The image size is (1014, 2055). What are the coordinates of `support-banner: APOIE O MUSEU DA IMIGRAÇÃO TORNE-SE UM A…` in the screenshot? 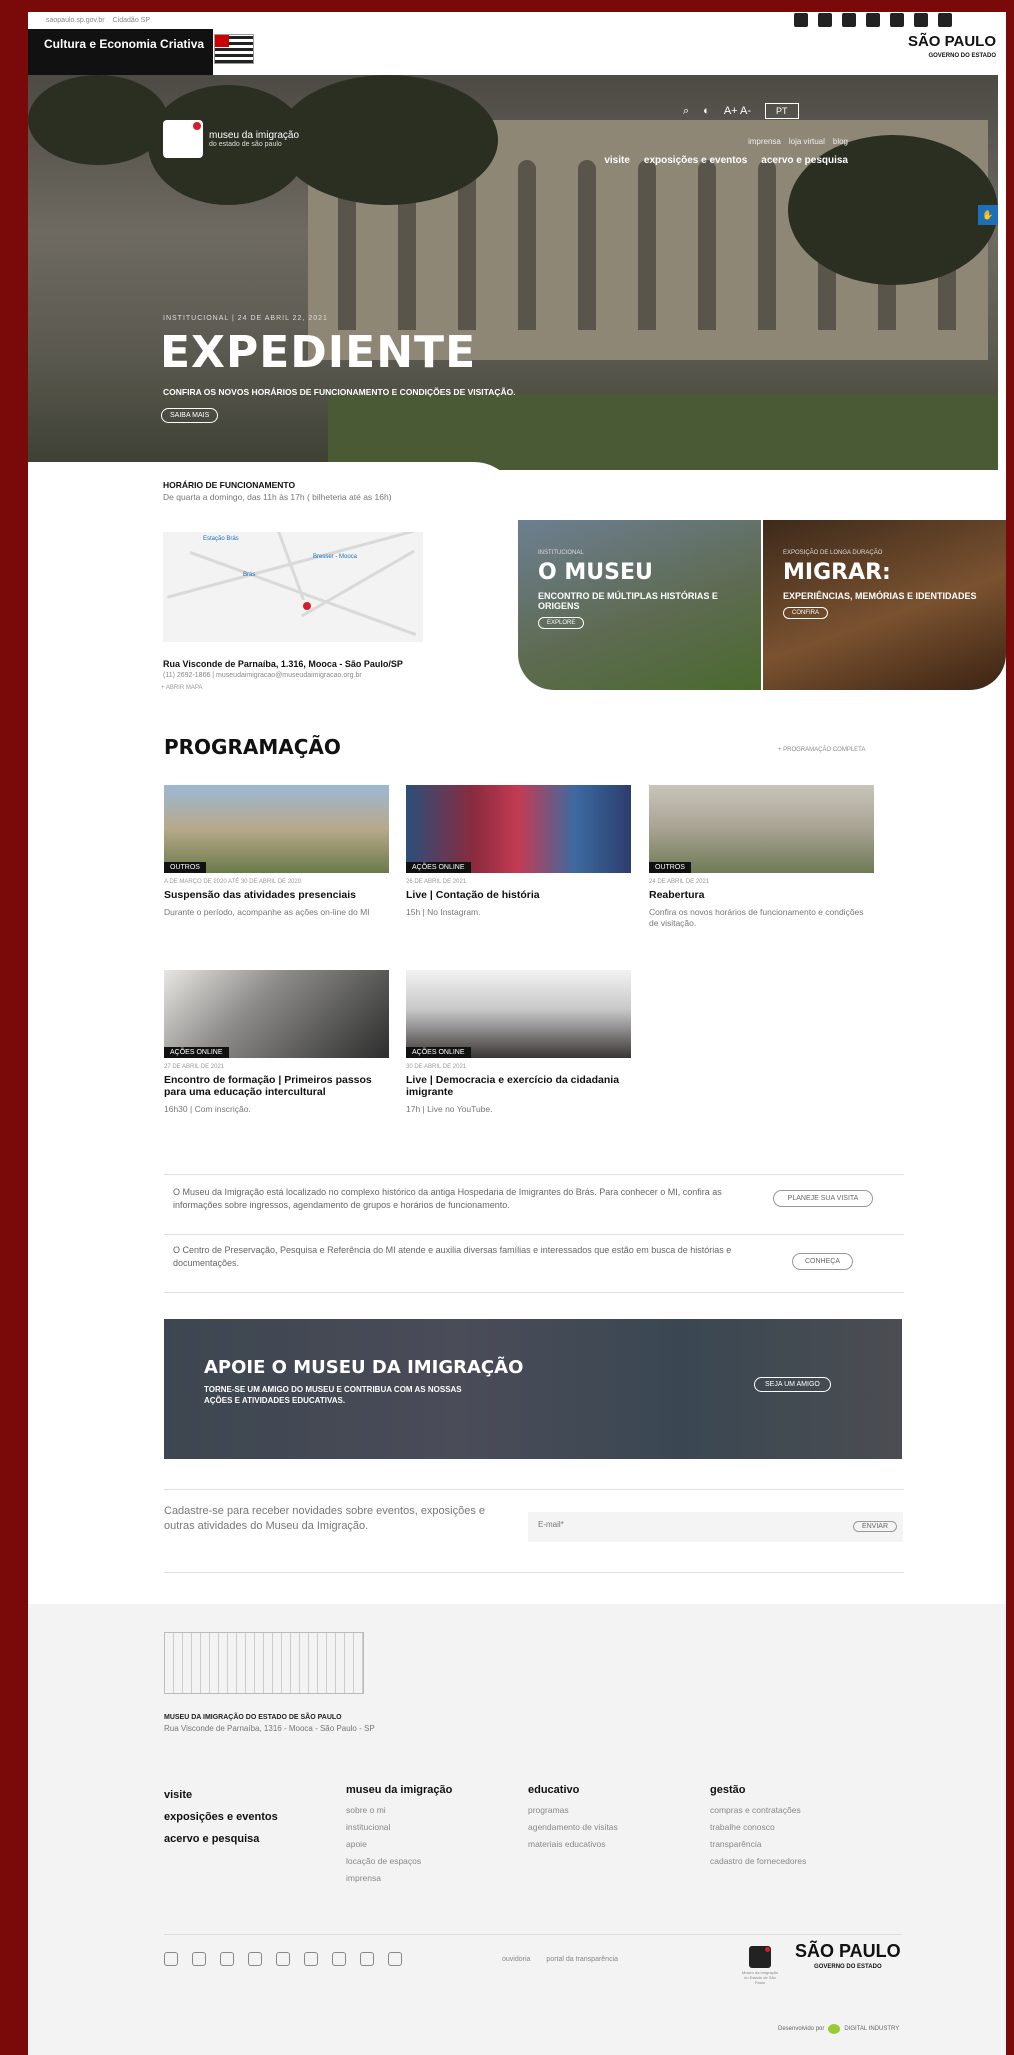 It's located at (533, 1389).